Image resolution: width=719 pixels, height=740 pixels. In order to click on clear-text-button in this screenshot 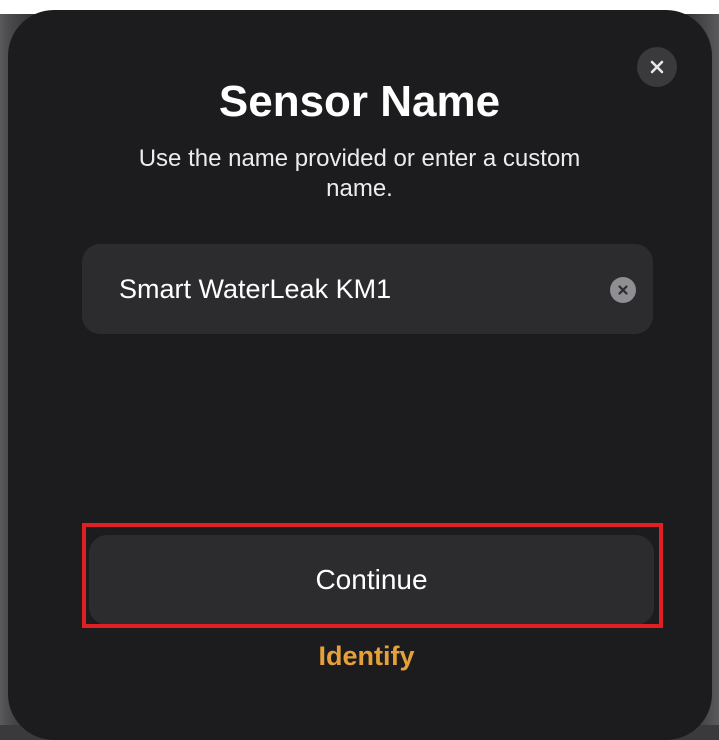, I will do `click(623, 290)`.